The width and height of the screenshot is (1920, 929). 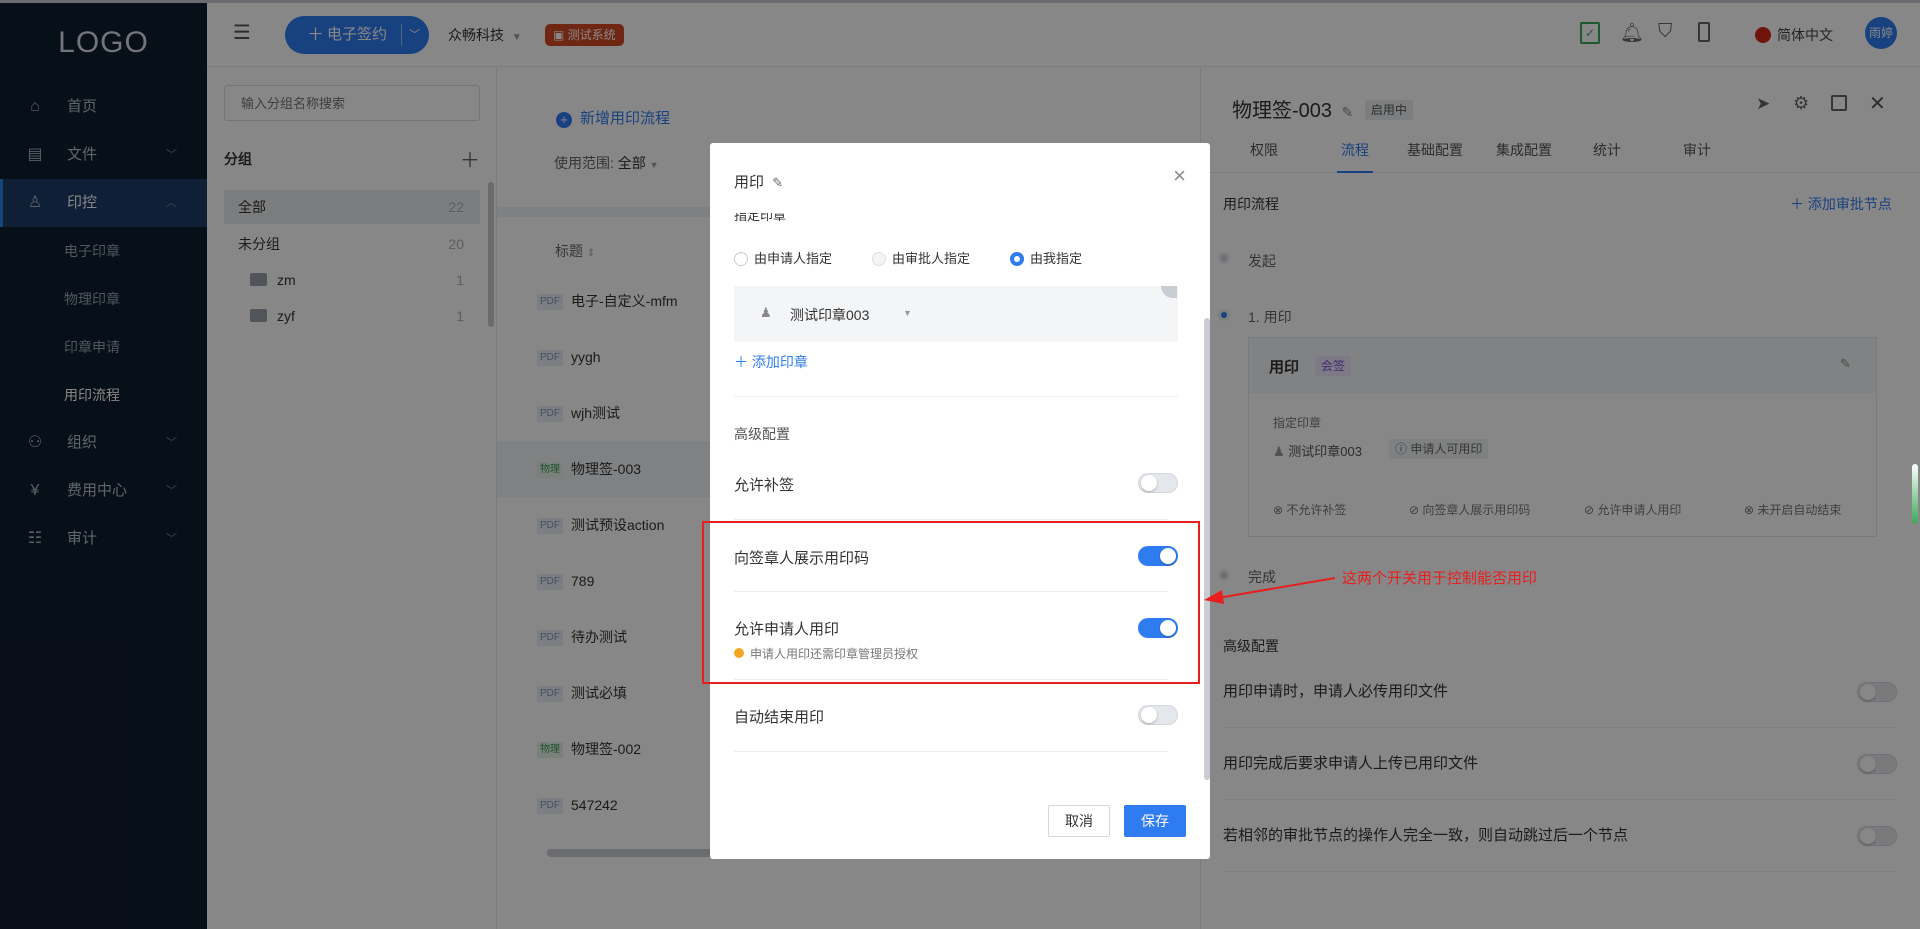 I want to click on modal-close-icon: ×, so click(x=1179, y=176).